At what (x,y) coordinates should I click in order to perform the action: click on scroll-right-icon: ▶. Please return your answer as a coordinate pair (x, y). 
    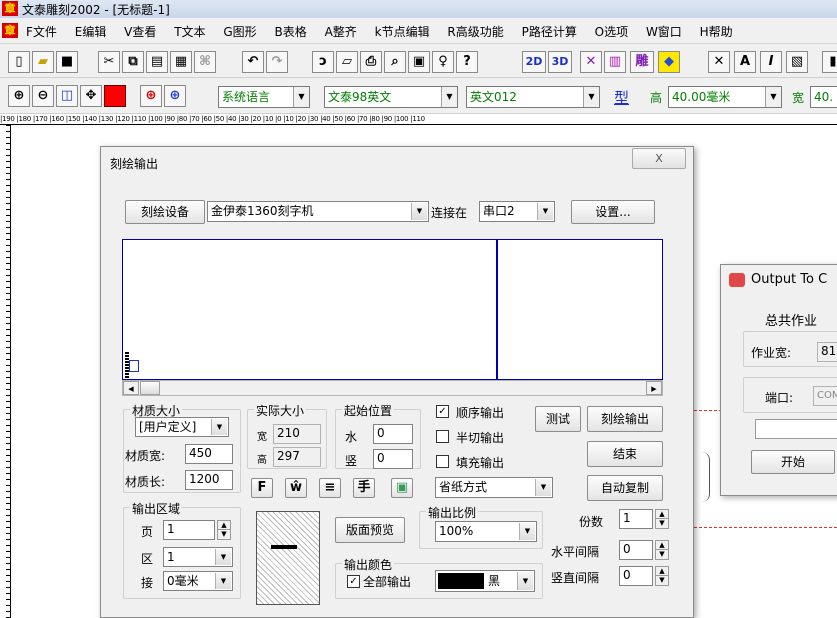
    Looking at the image, I should click on (654, 388).